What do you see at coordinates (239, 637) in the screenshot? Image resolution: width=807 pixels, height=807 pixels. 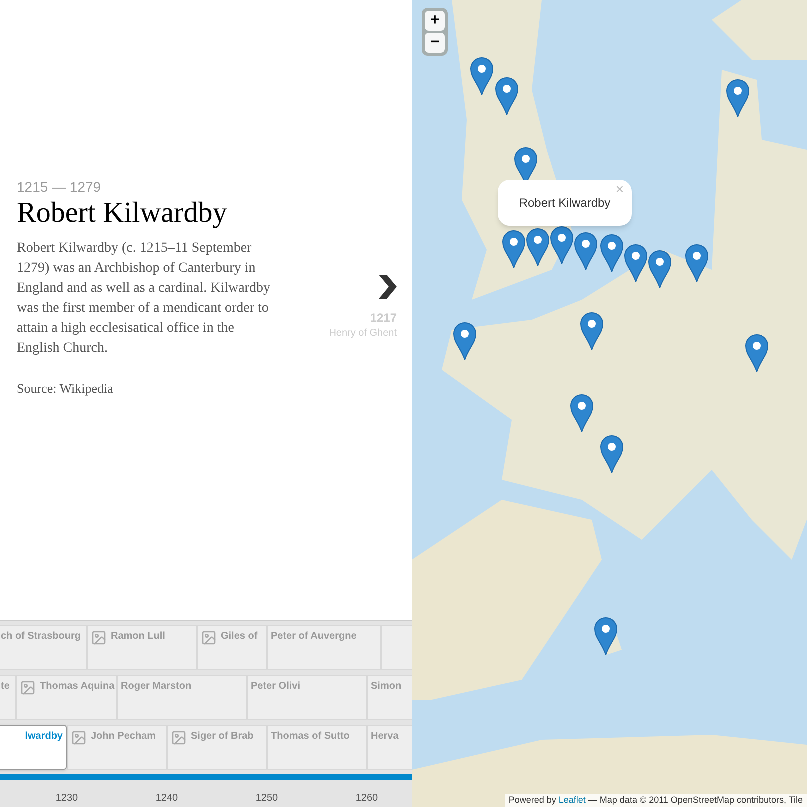 I see `card-title: Giles of` at bounding box center [239, 637].